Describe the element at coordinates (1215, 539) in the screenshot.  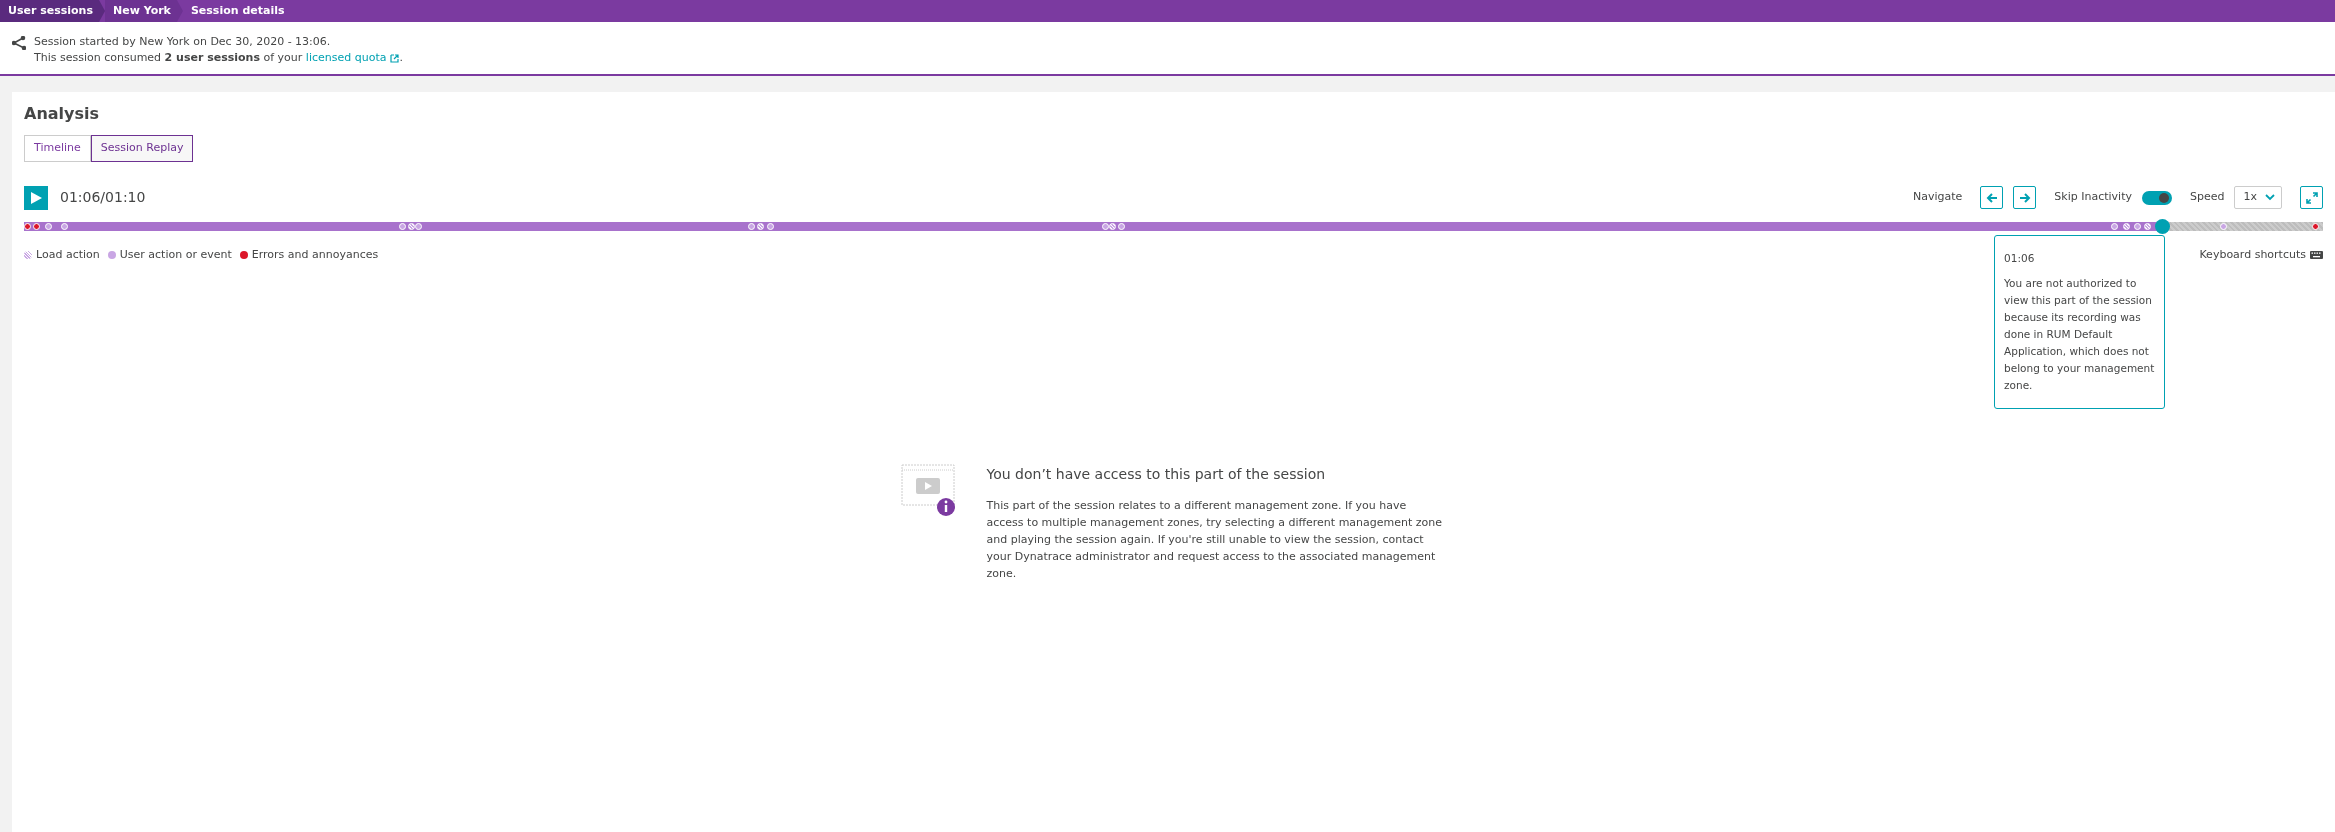
I see `empty-state-text: This part of the session relates to a different management zone. If you have access to multiple management zones, try selecting a different management zone and playing the session again. If you're still unable to view the session, contact your Dynatrace administrator and request access to the associated management zone.` at that location.